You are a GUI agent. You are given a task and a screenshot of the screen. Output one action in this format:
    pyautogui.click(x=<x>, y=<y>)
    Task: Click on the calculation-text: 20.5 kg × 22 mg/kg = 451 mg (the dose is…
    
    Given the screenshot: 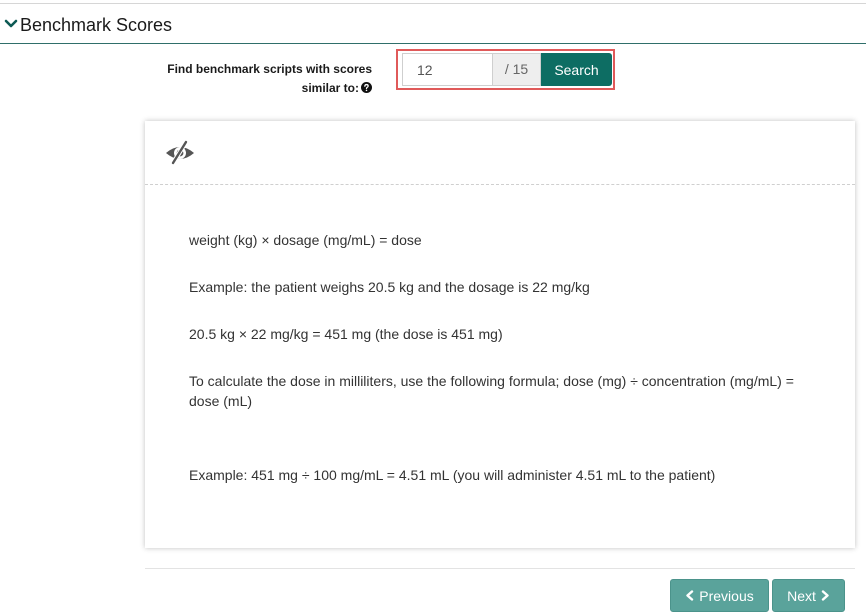 What is the action you would take?
    pyautogui.click(x=346, y=334)
    